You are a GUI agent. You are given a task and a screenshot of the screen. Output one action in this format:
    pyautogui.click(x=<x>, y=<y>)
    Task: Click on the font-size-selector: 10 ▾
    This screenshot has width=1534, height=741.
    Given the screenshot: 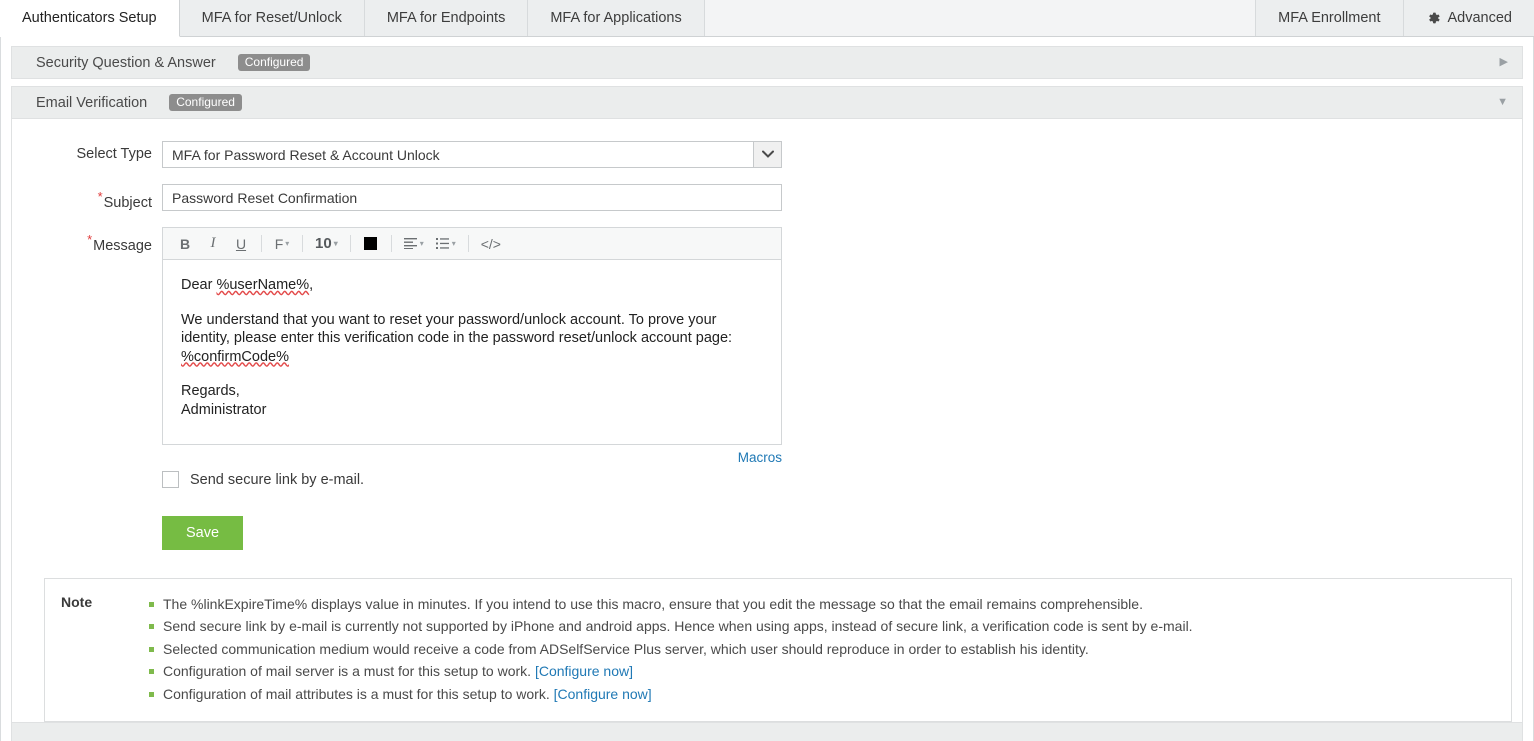 What is the action you would take?
    pyautogui.click(x=326, y=243)
    